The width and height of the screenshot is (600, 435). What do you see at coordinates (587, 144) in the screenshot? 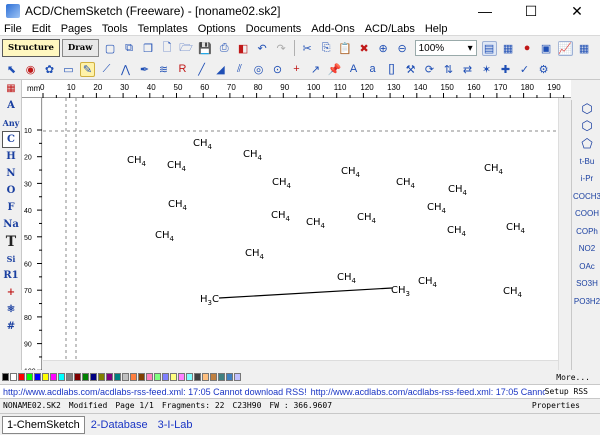
I see `cyclopentane-icon: ⬠` at bounding box center [587, 144].